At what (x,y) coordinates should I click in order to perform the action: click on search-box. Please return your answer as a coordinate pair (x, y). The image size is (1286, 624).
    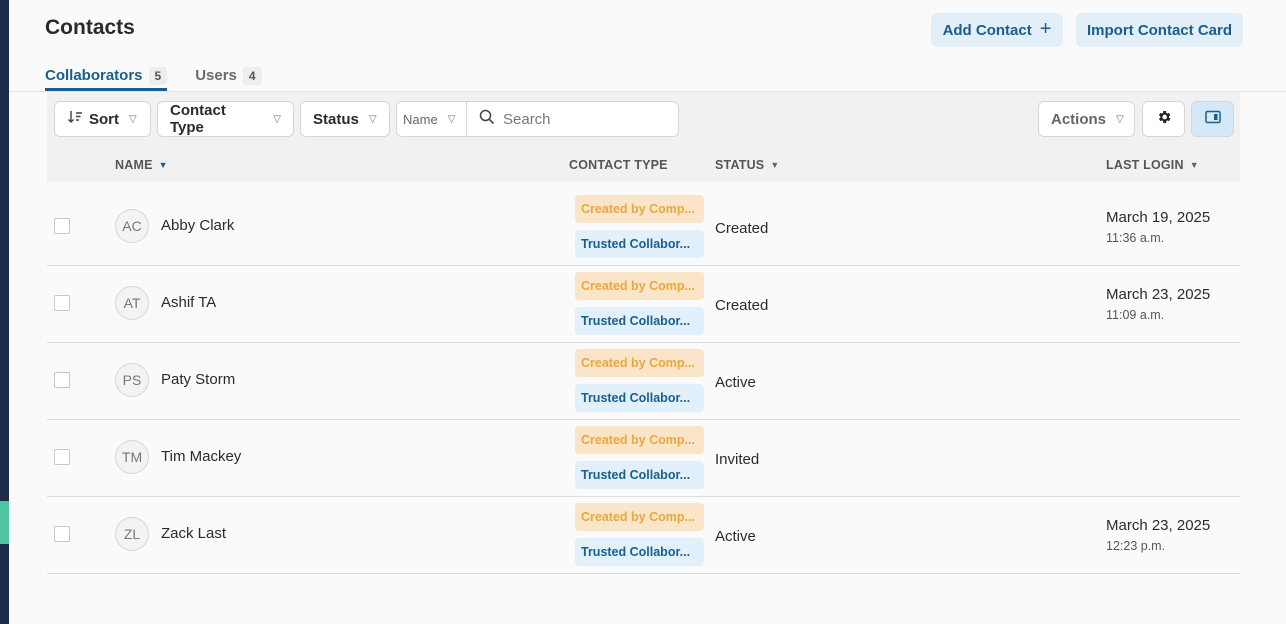
    Looking at the image, I should click on (572, 119).